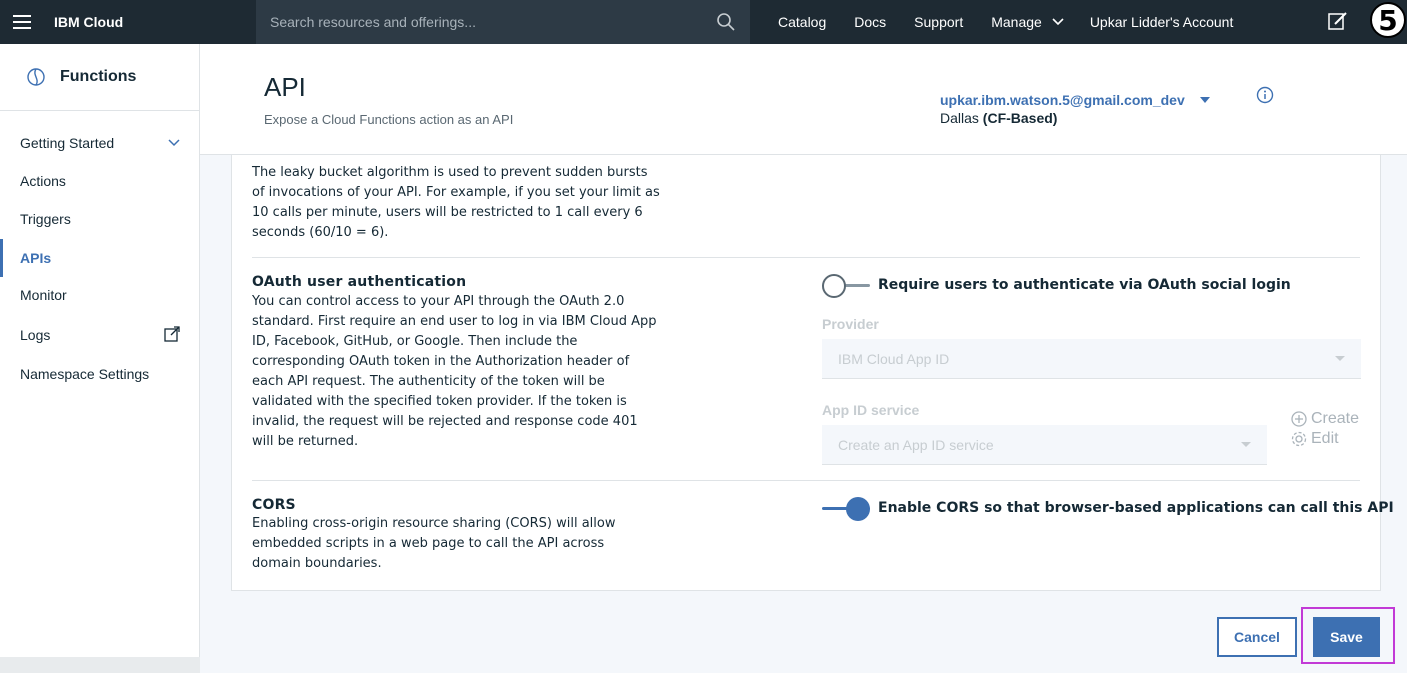 The image size is (1407, 673). I want to click on sidebar-title: Functions, so click(98, 76).